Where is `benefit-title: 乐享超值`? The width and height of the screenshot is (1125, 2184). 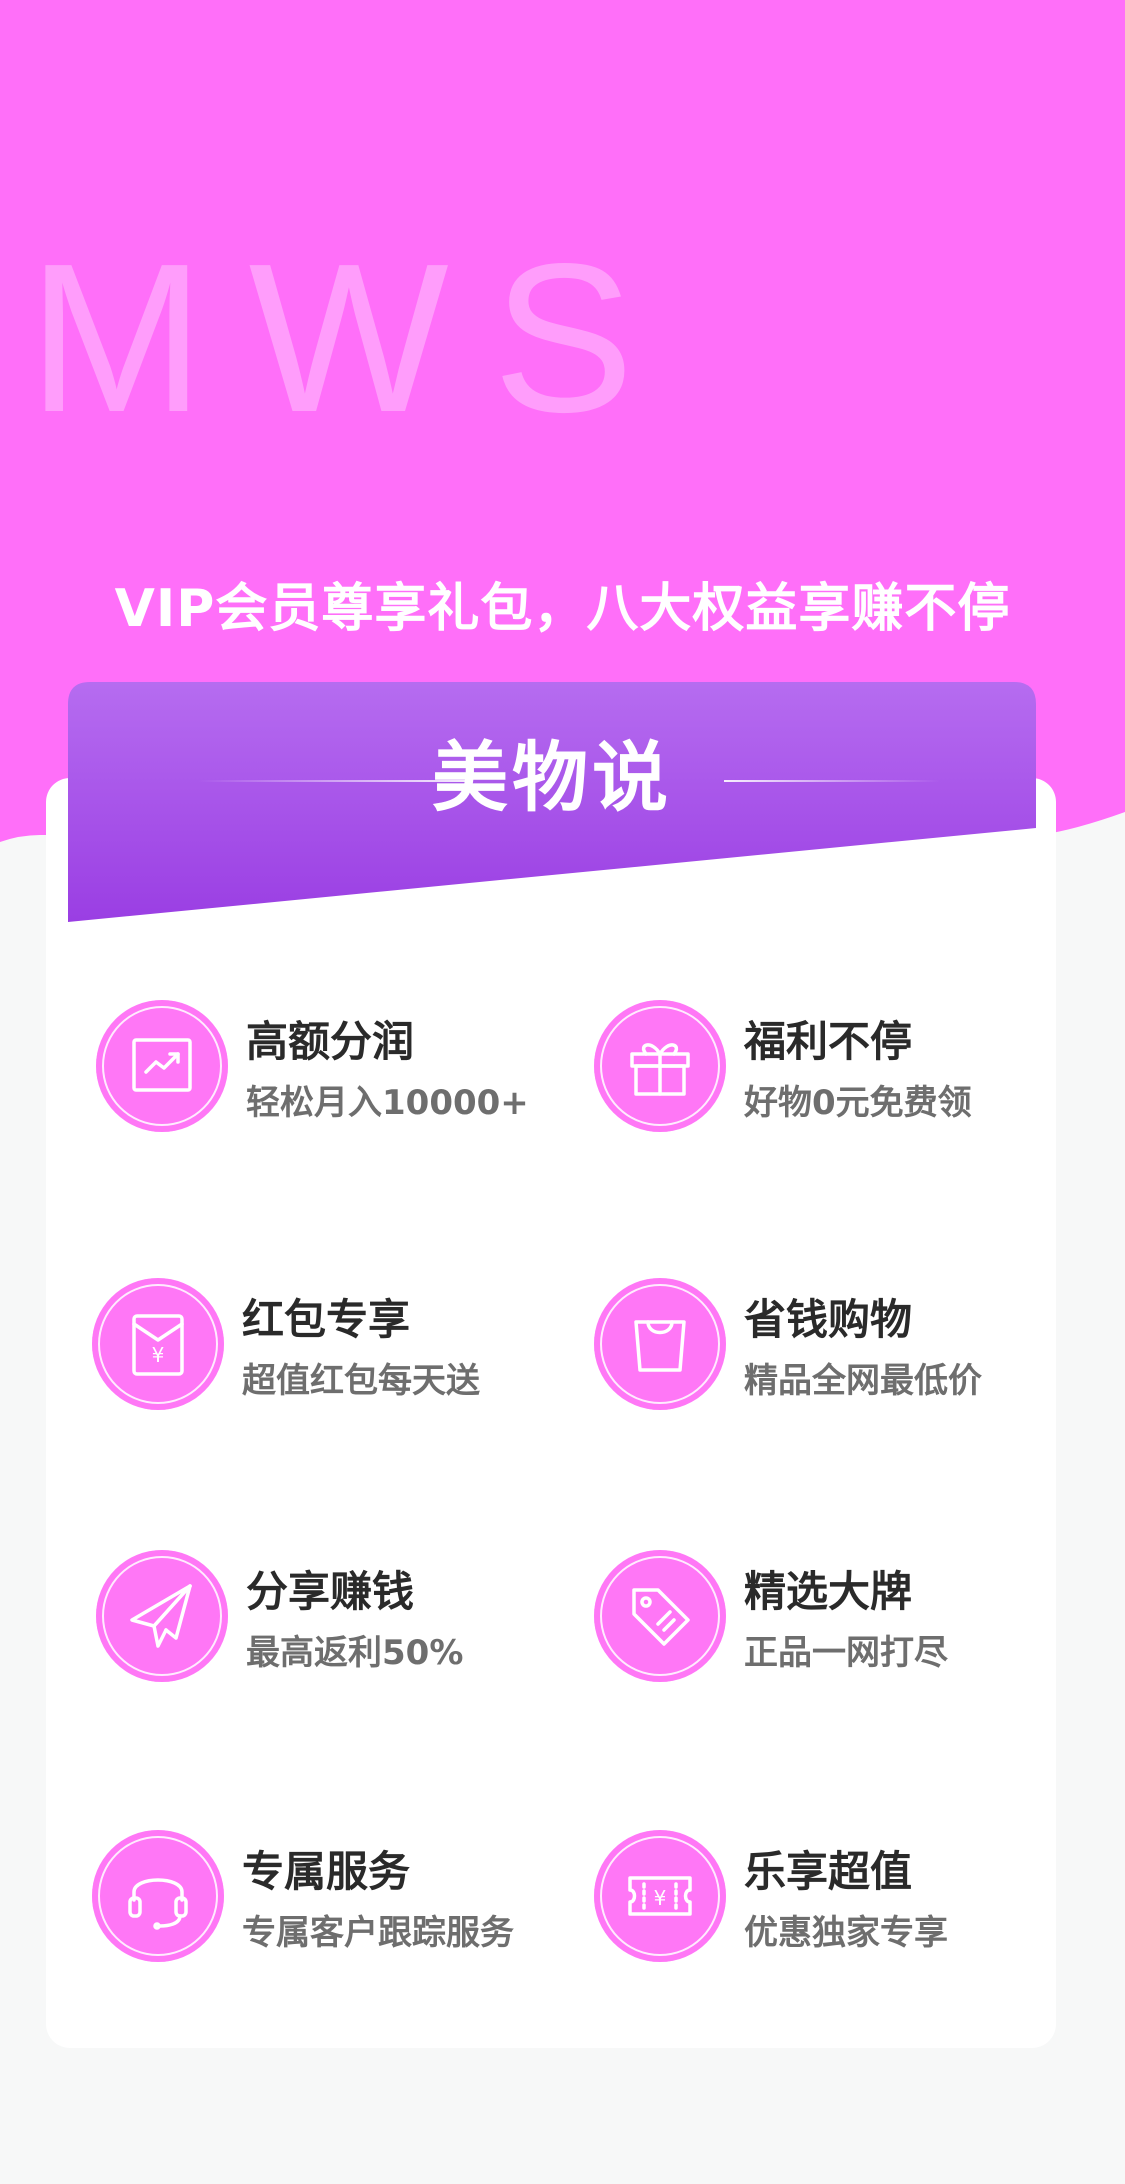 benefit-title: 乐享超值 is located at coordinates (828, 1871).